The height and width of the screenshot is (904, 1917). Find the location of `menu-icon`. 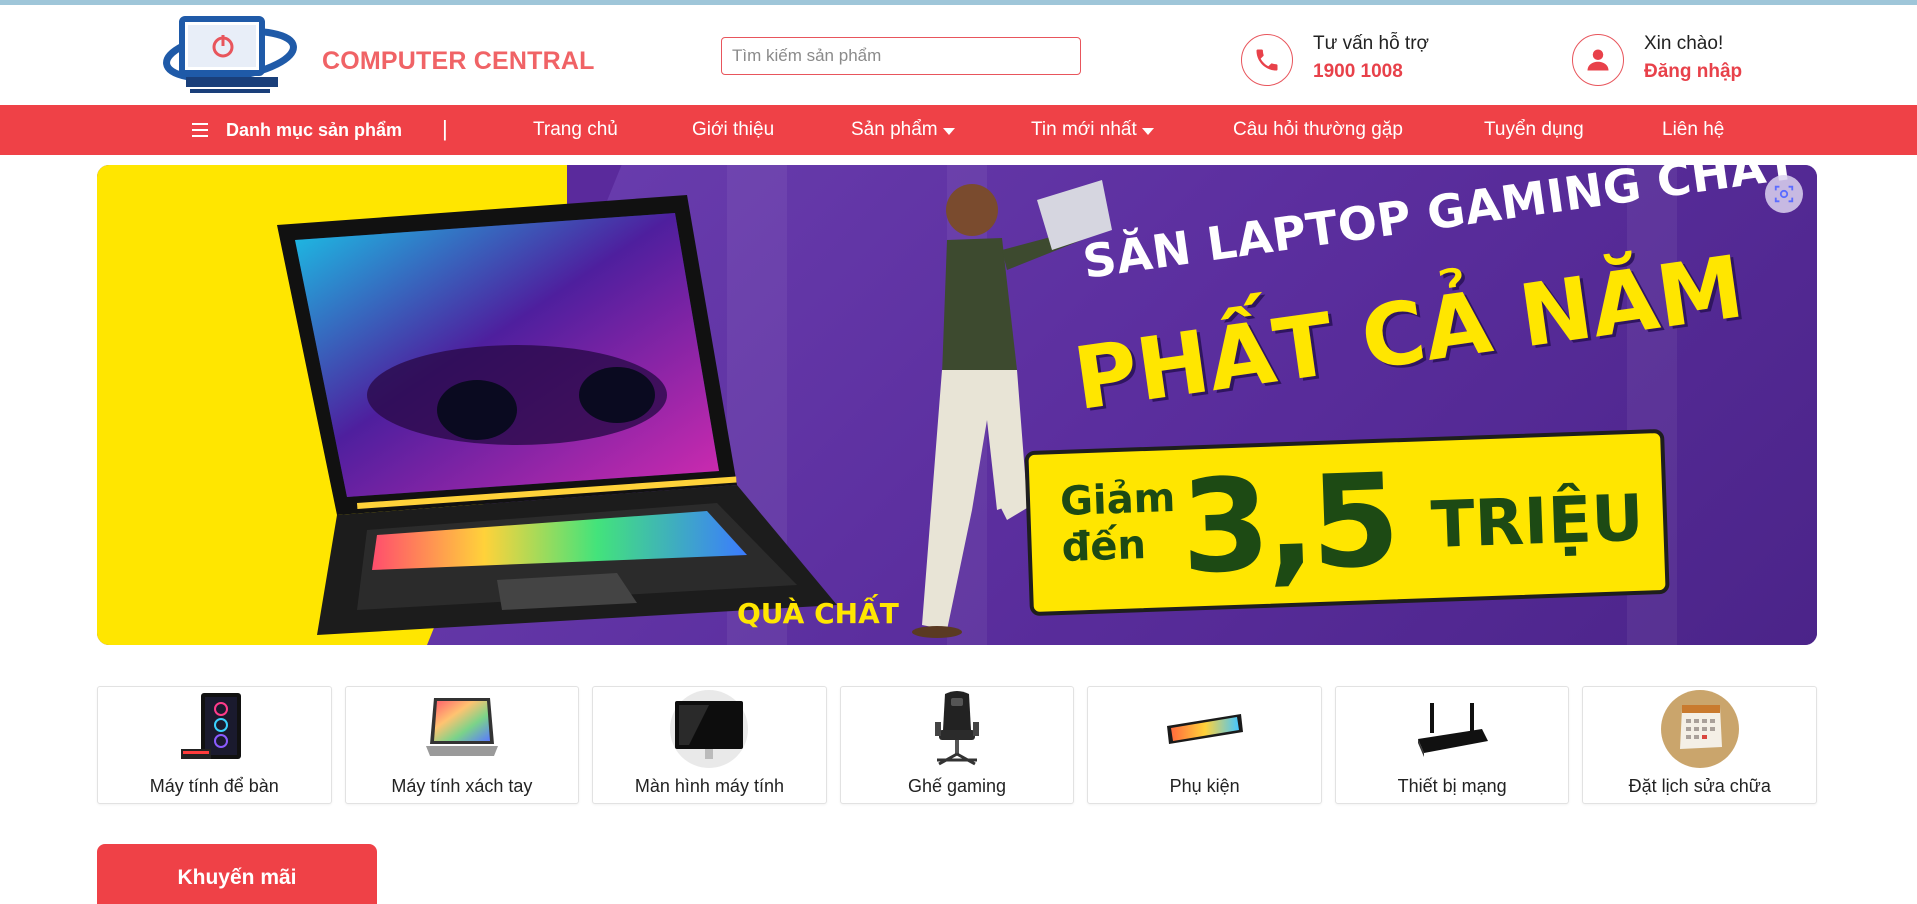

menu-icon is located at coordinates (200, 130).